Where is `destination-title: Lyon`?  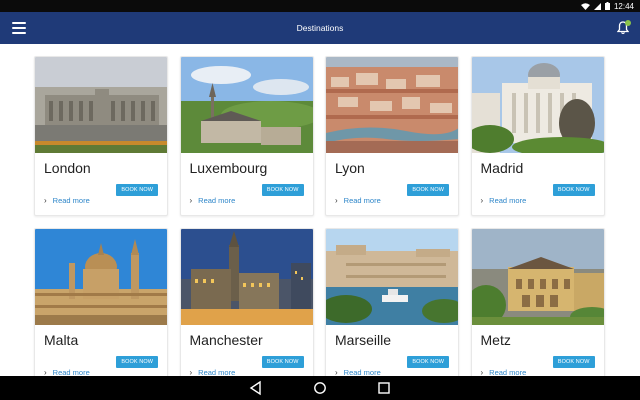
destination-title: Lyon is located at coordinates (350, 168).